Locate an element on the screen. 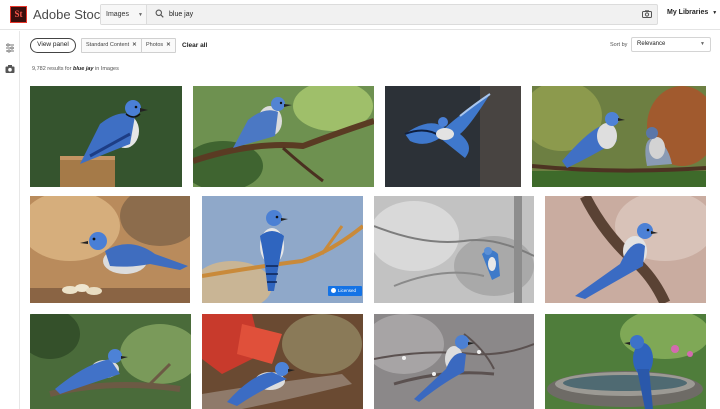  check-circle-icon is located at coordinates (333, 290).